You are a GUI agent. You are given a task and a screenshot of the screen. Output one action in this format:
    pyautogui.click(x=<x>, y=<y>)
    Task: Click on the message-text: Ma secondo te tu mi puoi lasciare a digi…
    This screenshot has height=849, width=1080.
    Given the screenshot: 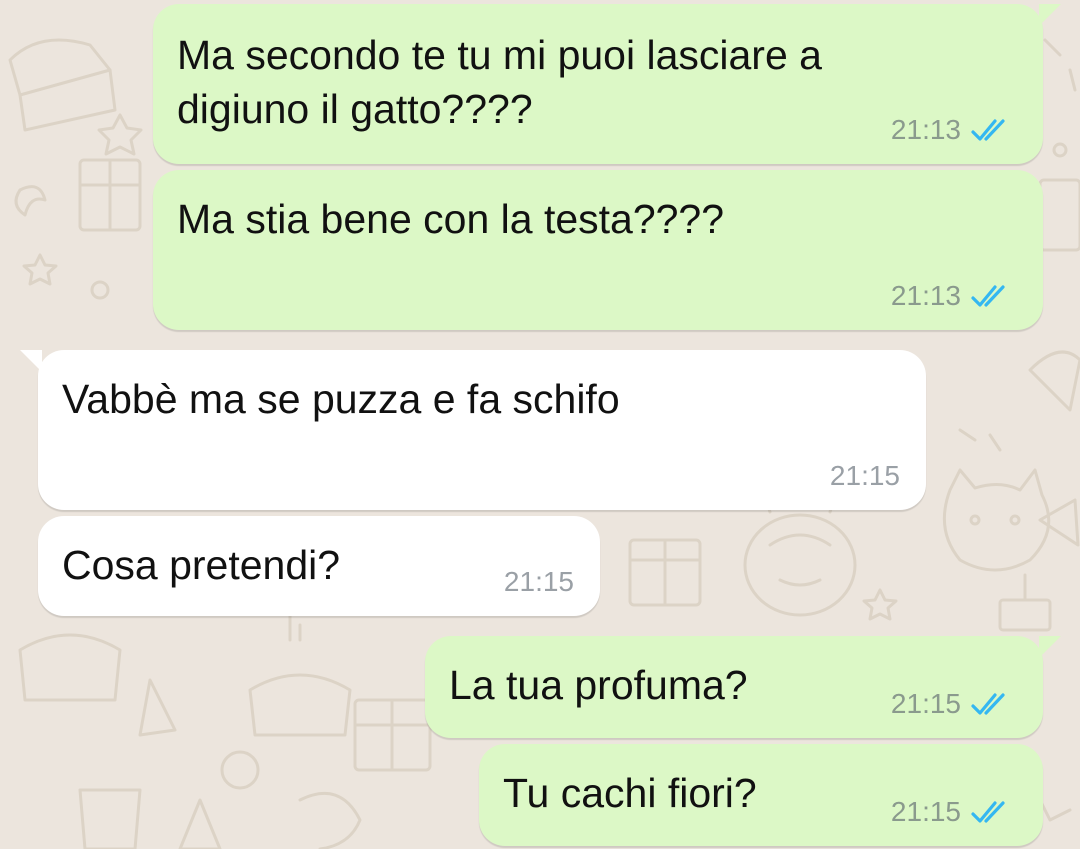 What is the action you would take?
    pyautogui.click(x=499, y=82)
    